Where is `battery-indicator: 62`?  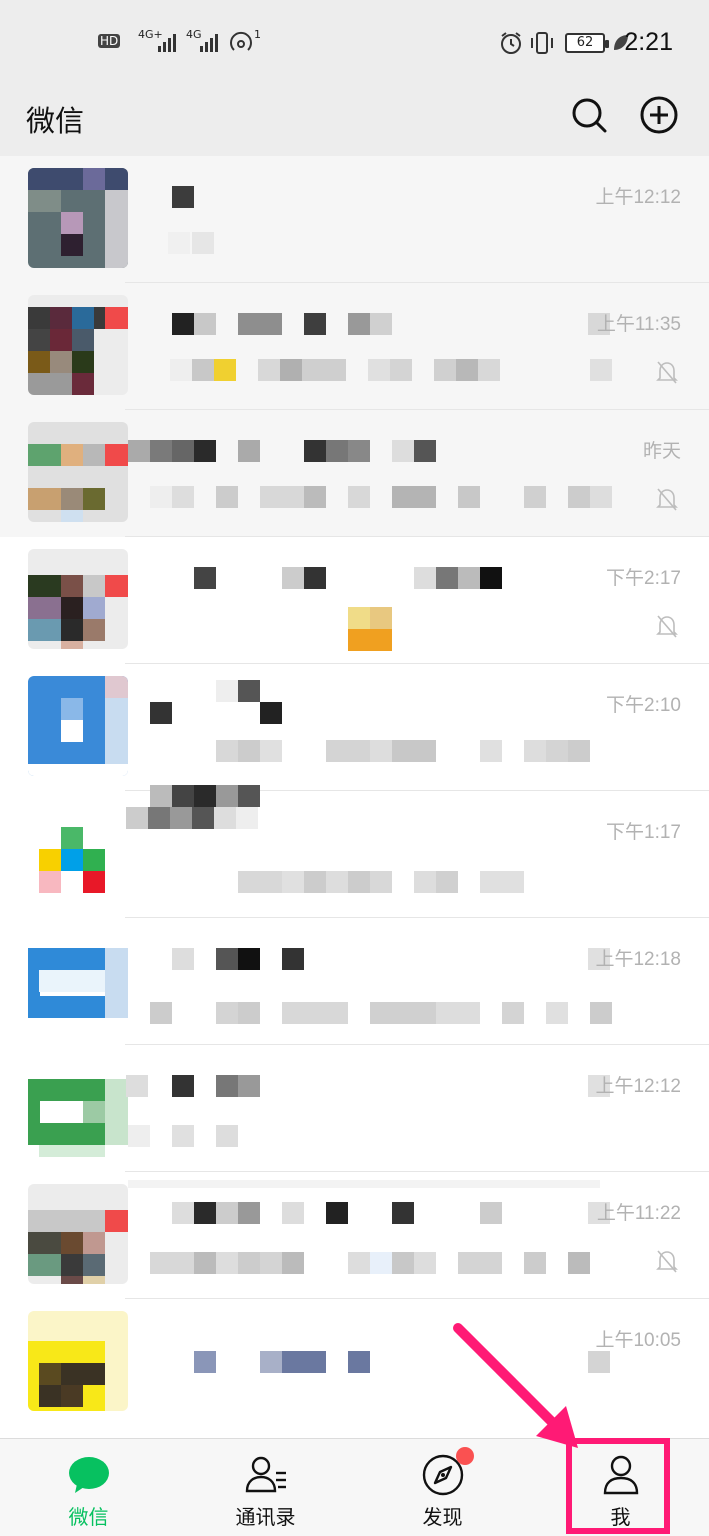 battery-indicator: 62 is located at coordinates (587, 43).